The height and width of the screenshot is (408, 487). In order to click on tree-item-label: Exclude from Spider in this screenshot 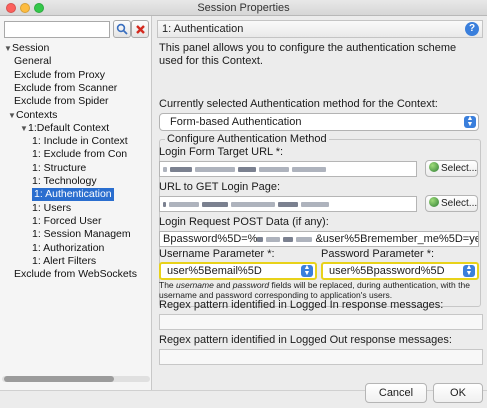, I will do `click(61, 101)`.